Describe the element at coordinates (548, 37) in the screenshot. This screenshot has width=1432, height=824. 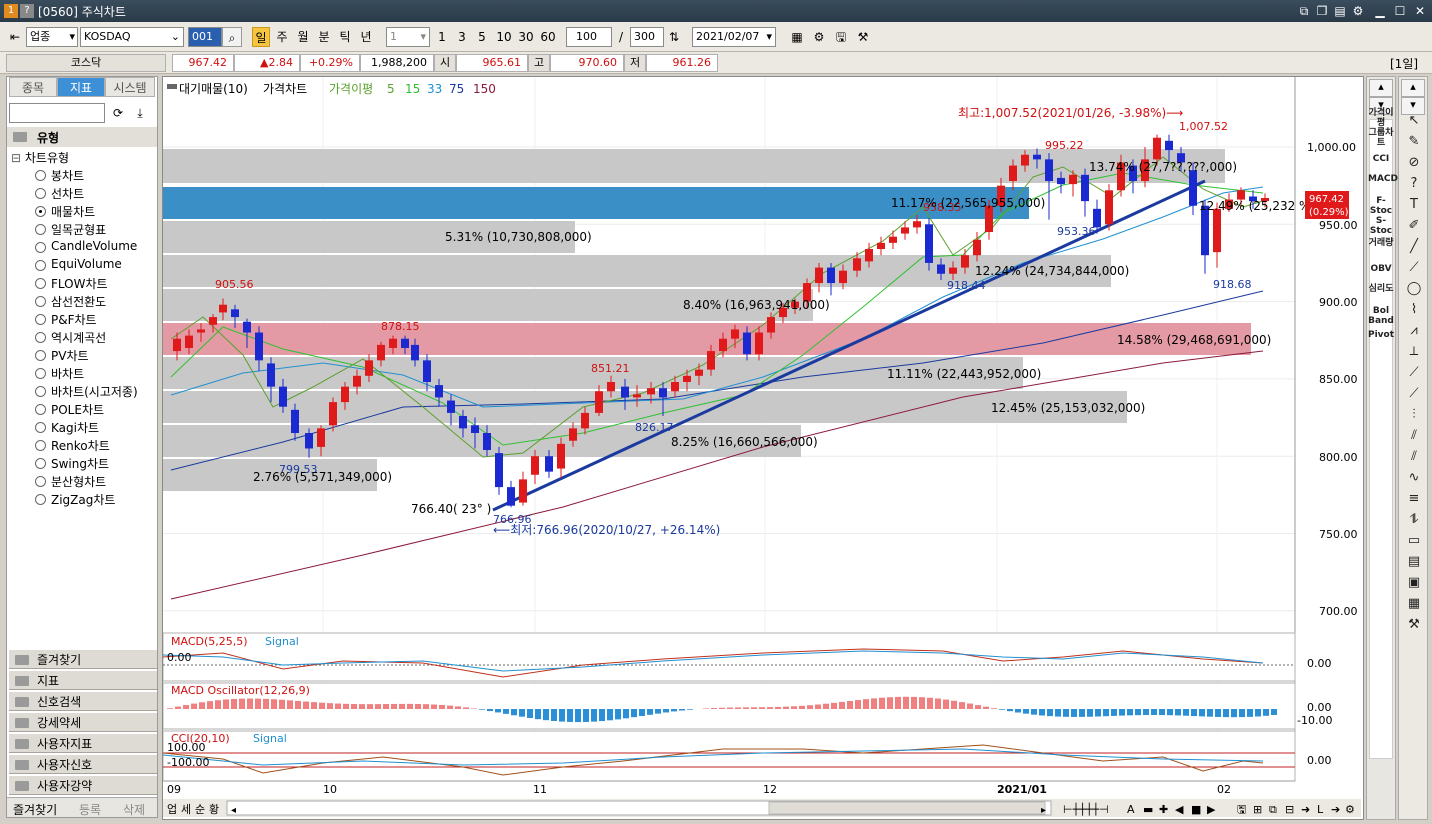
I see `interval-60: 60` at that location.